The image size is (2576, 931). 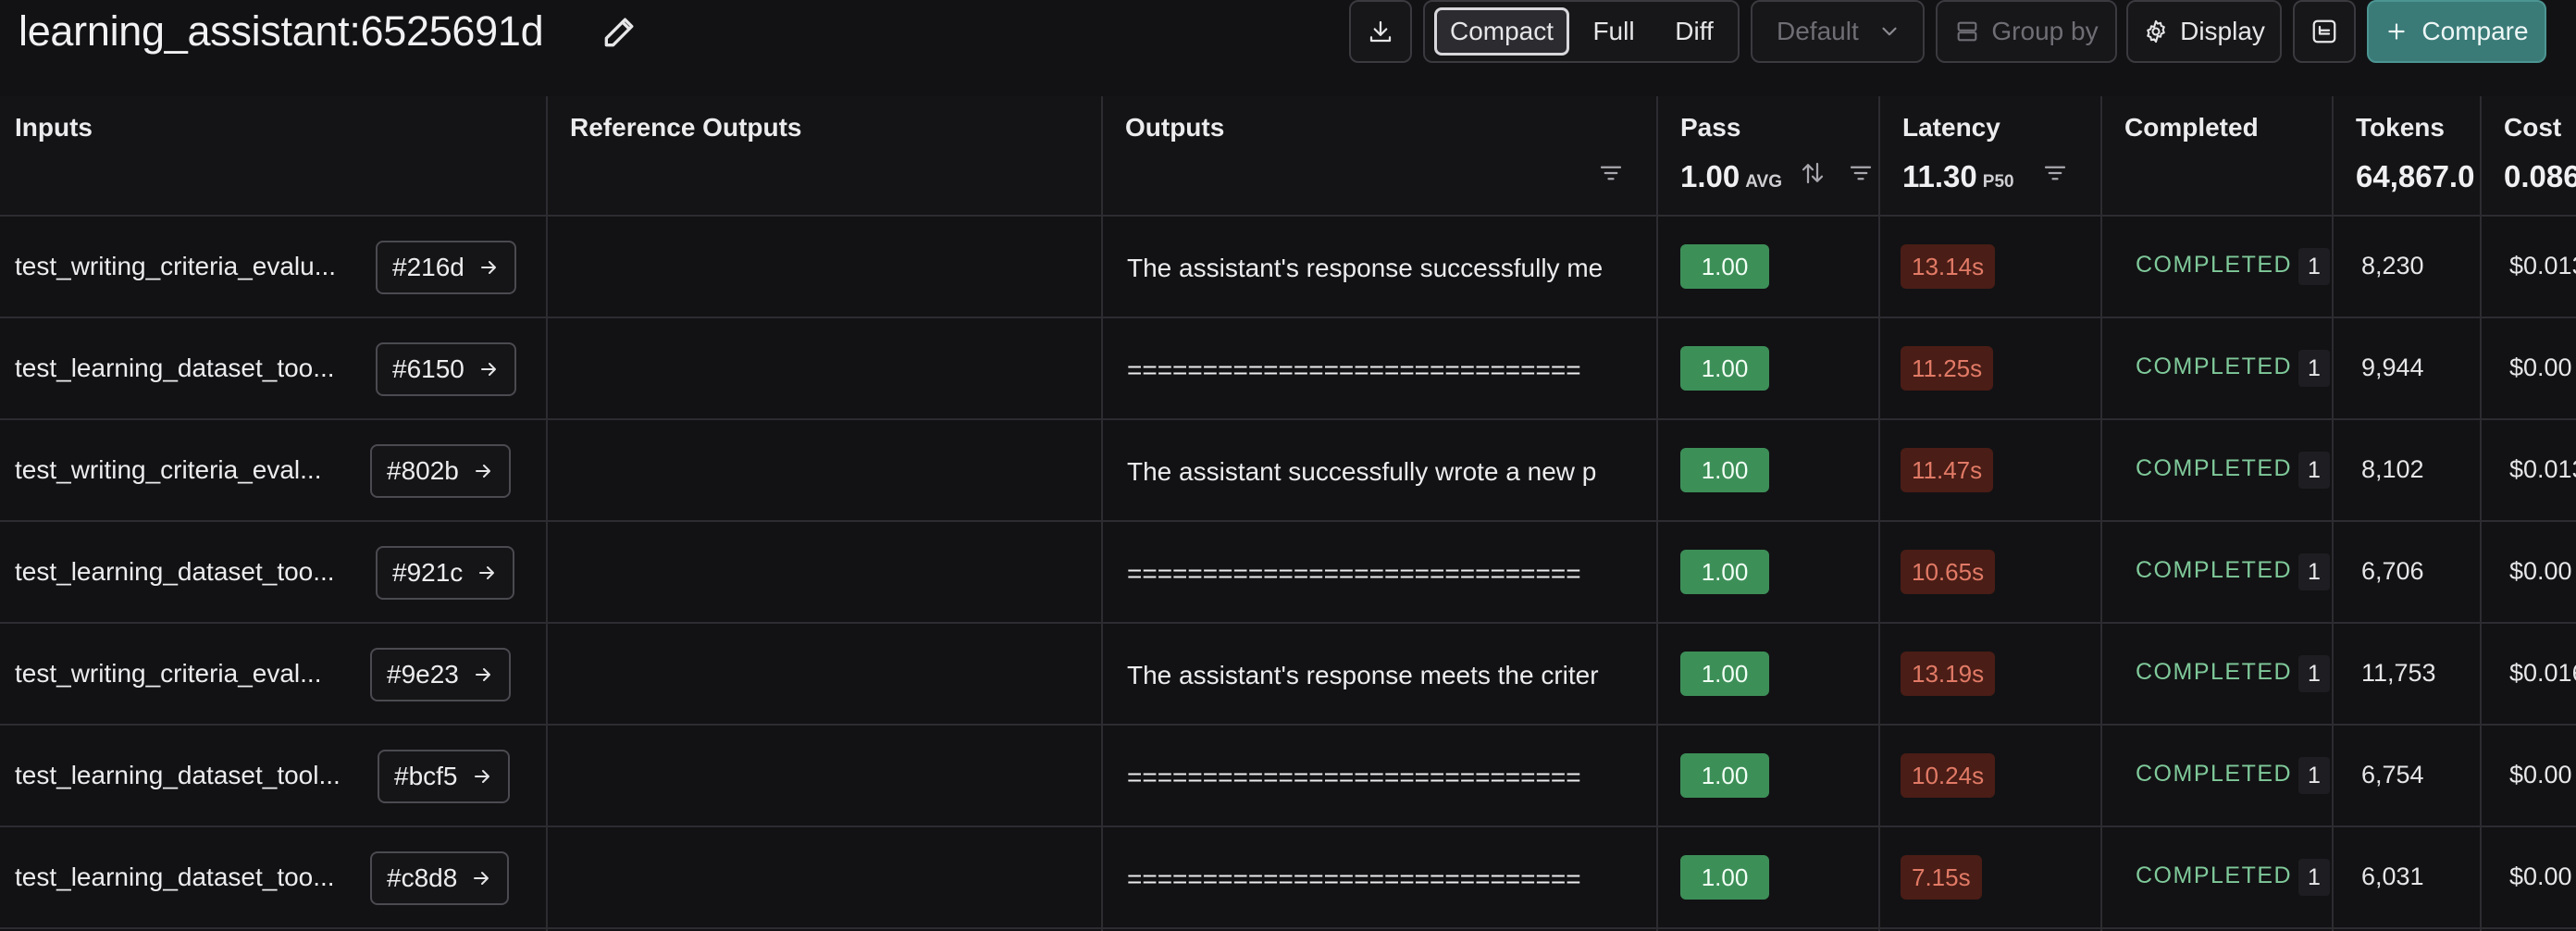 I want to click on run-id: #802b, so click(x=423, y=470).